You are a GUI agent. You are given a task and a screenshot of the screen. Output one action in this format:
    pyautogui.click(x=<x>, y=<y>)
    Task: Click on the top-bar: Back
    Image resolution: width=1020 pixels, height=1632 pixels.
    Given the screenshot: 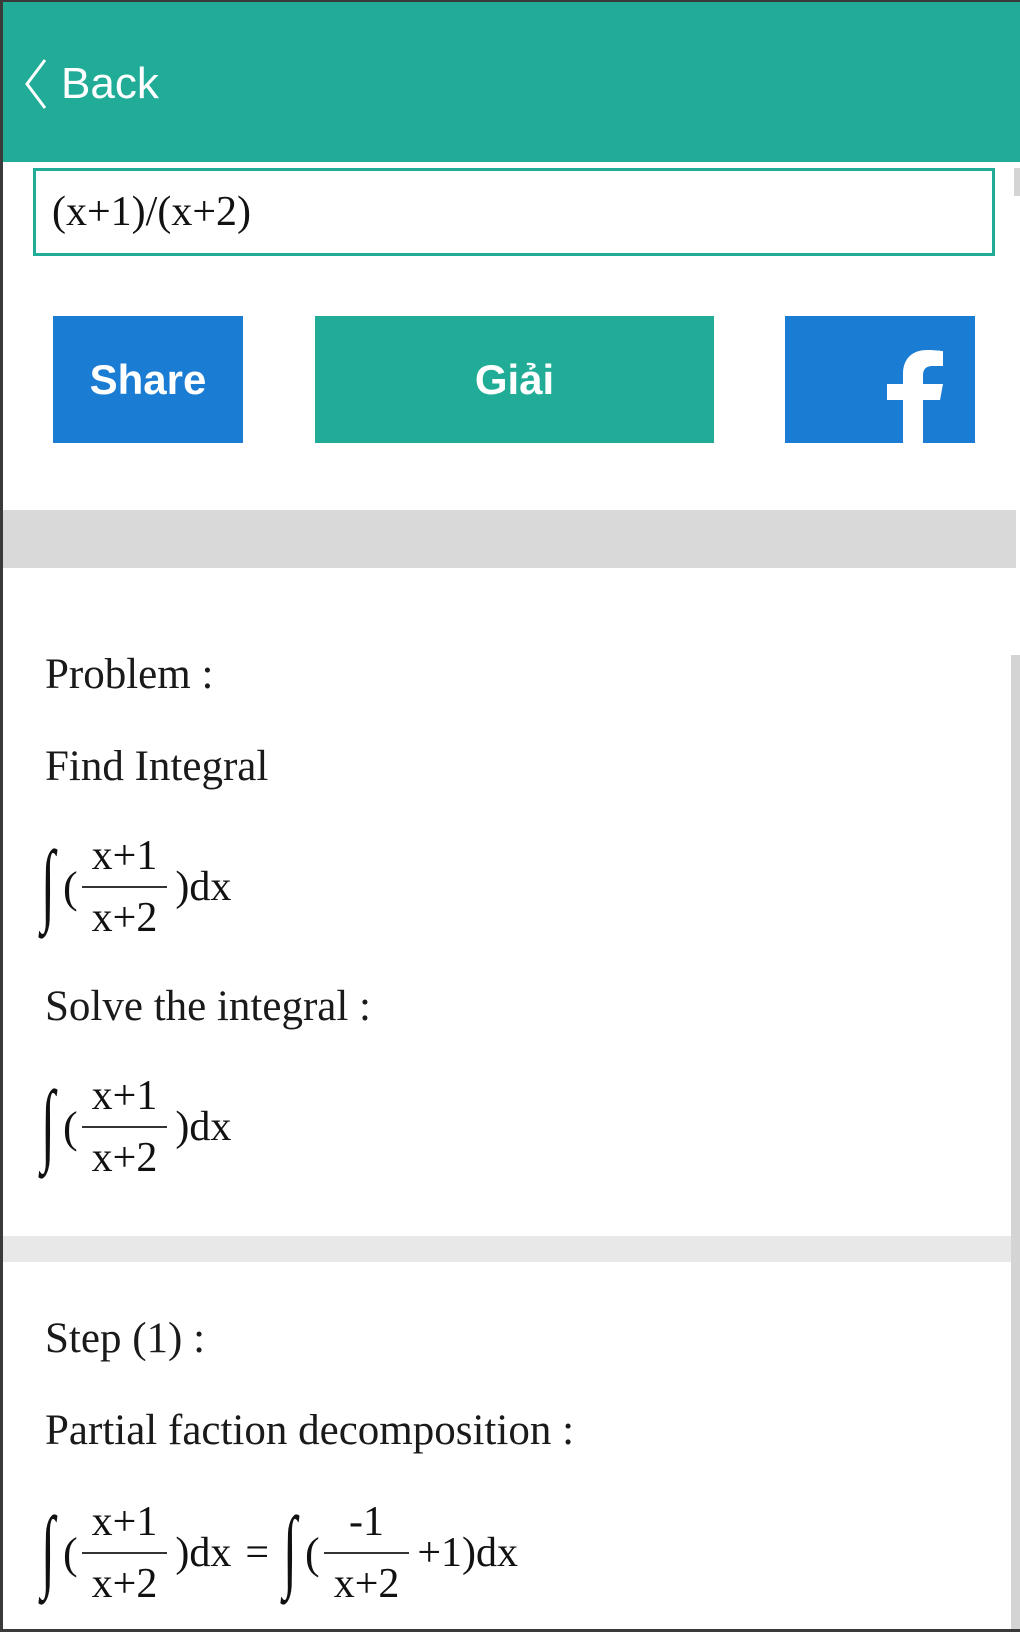 What is the action you would take?
    pyautogui.click(x=511, y=82)
    